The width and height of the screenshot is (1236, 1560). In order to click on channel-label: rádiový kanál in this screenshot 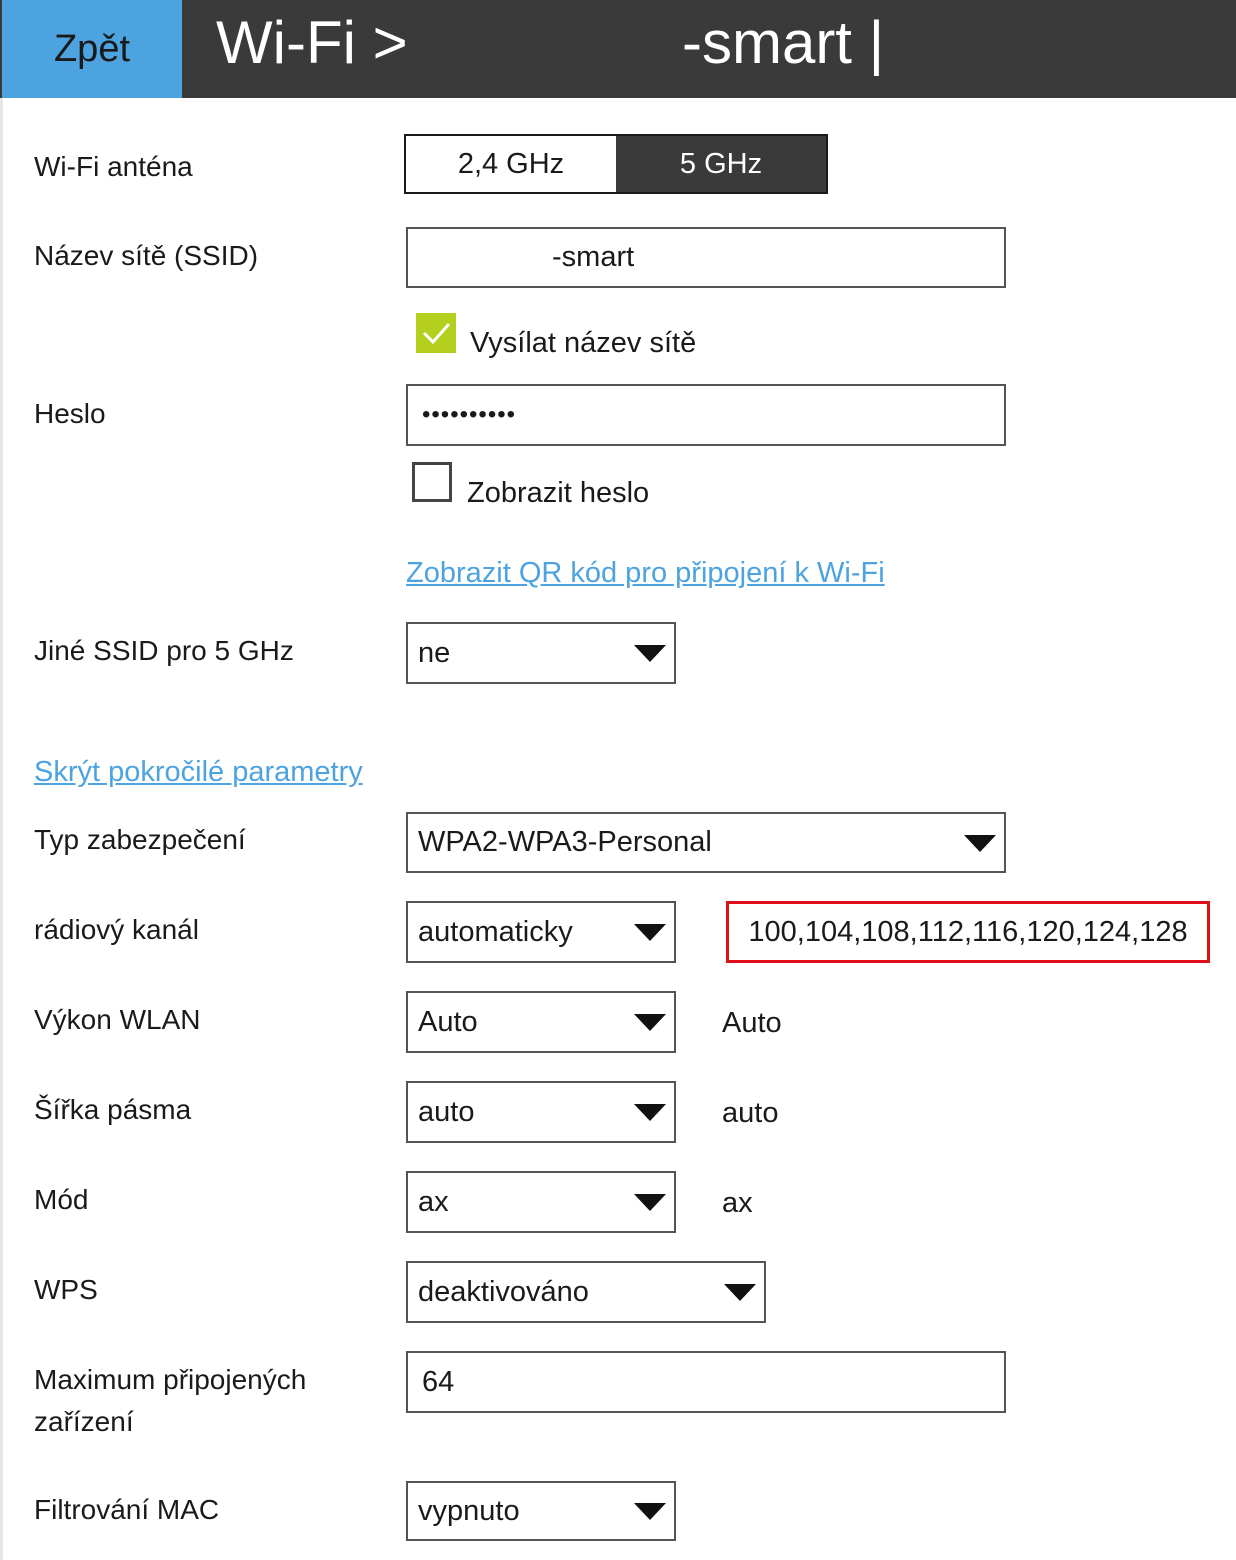, I will do `click(116, 929)`.